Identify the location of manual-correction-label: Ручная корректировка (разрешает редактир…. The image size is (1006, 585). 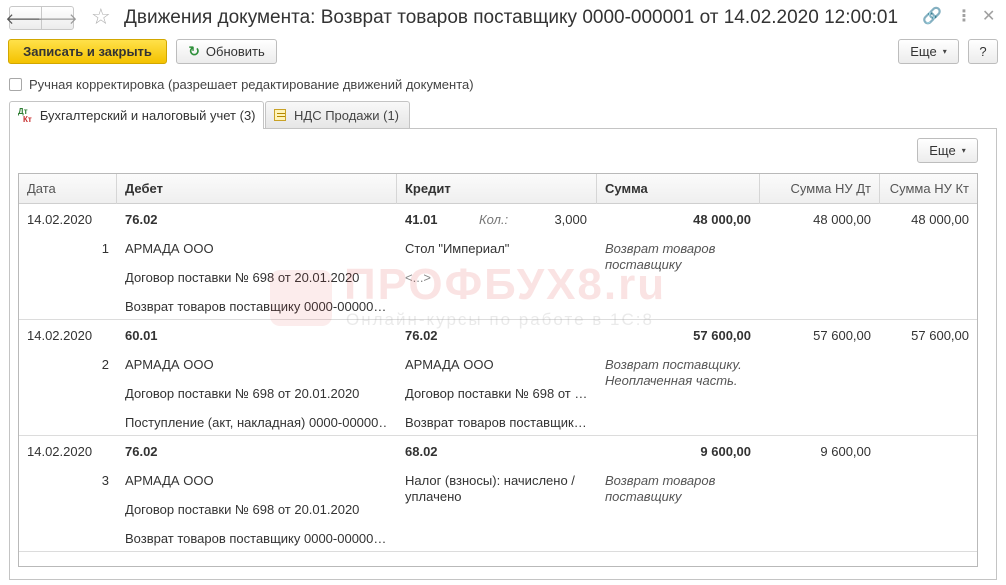
(251, 84).